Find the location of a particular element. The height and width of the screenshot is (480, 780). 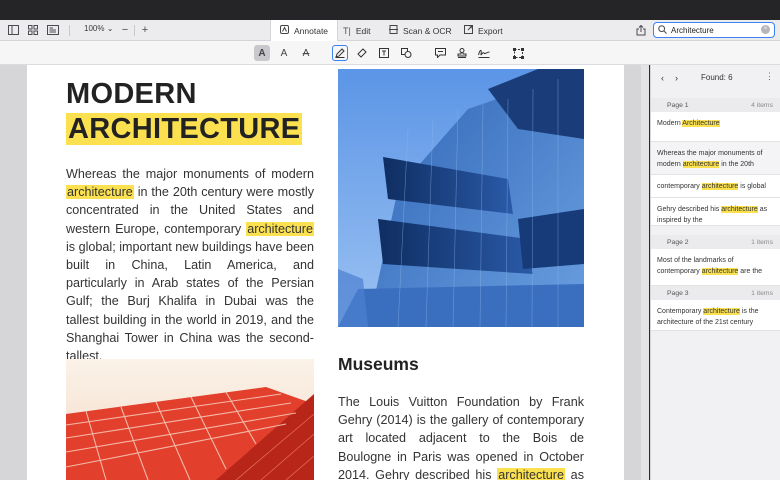

search-input is located at coordinates (713, 30).